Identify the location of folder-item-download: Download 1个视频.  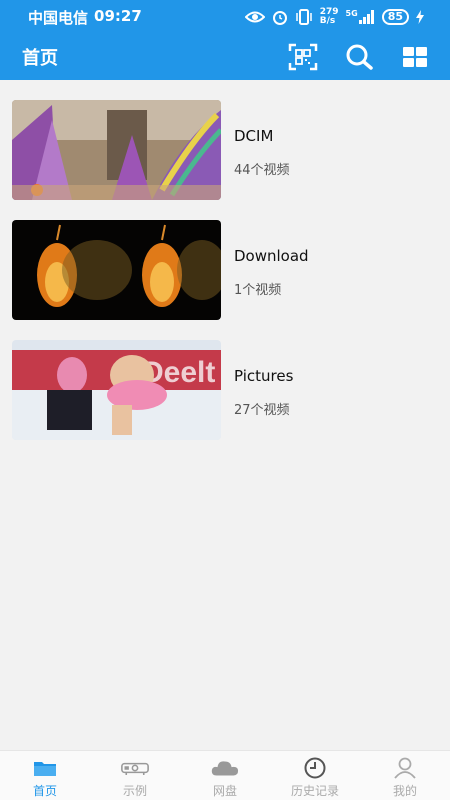
(225, 270).